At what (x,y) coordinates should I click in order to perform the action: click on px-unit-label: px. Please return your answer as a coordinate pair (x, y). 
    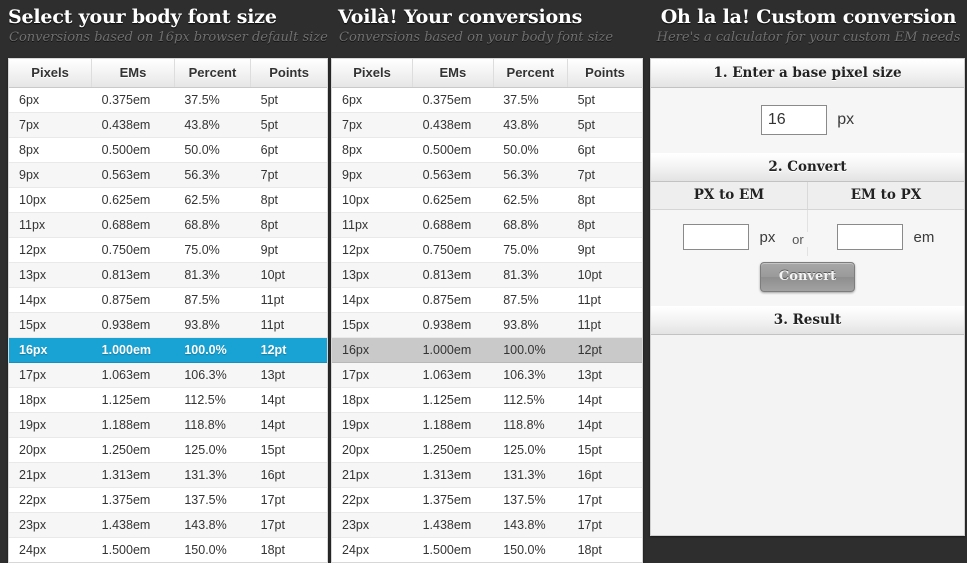
    Looking at the image, I should click on (767, 237).